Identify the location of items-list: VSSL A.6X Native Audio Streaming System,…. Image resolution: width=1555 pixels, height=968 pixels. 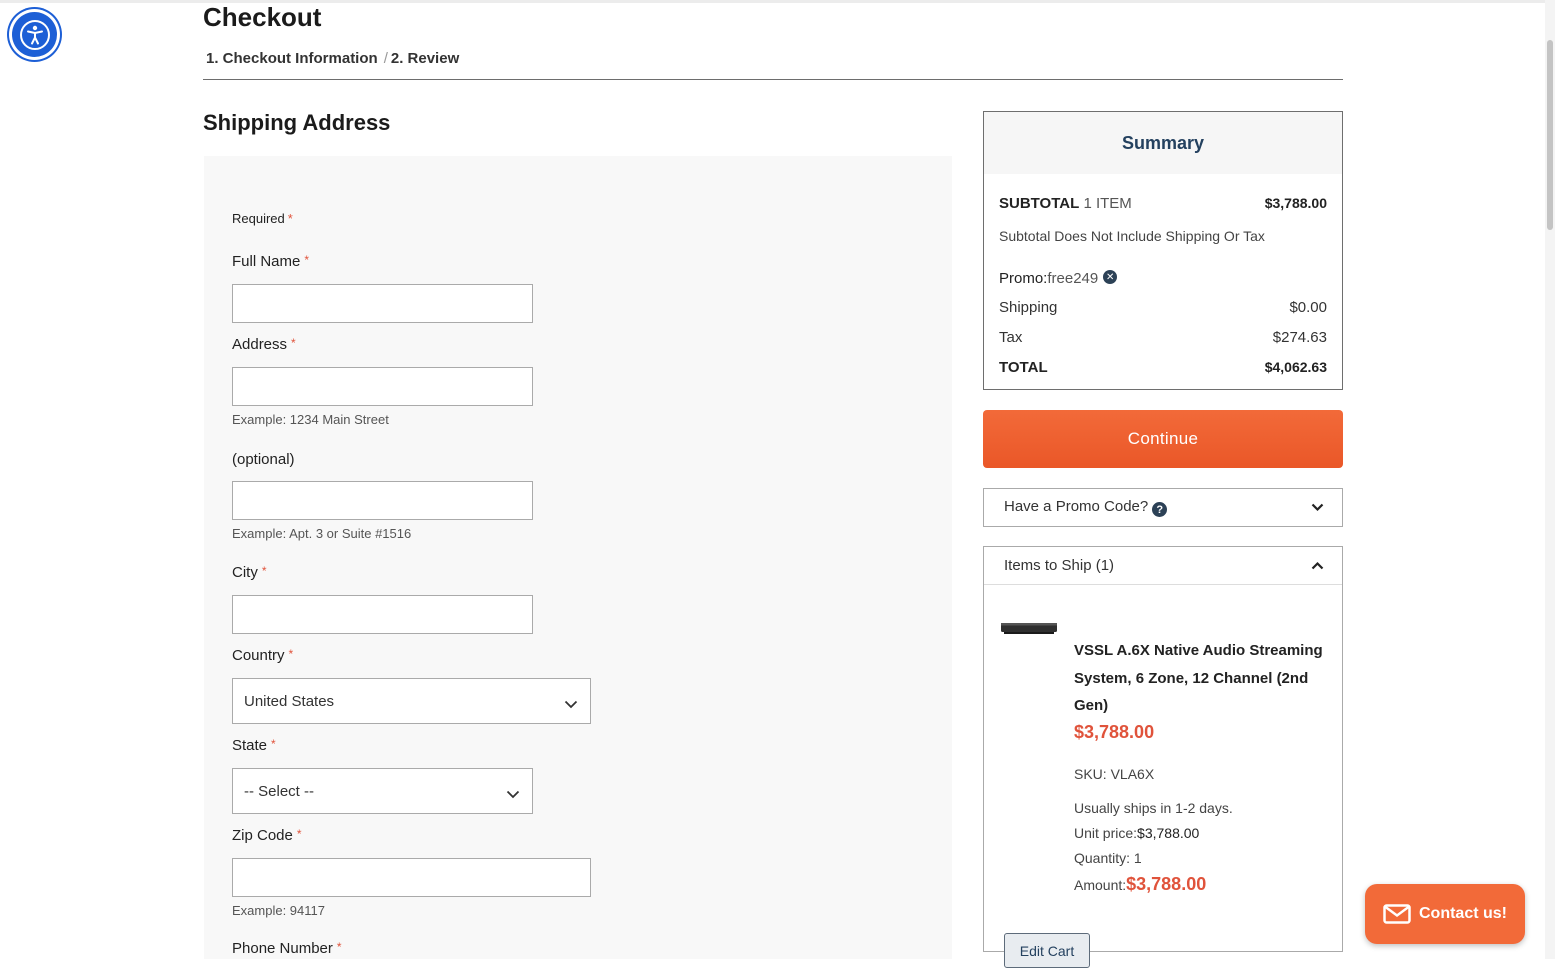
(1163, 776).